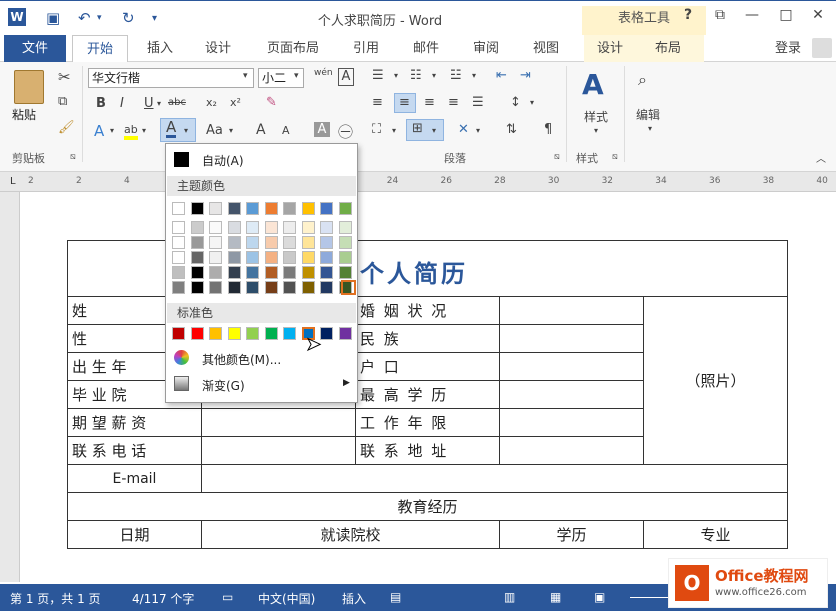  Describe the element at coordinates (366, 48) in the screenshot. I see `tab-references: 引用` at that location.